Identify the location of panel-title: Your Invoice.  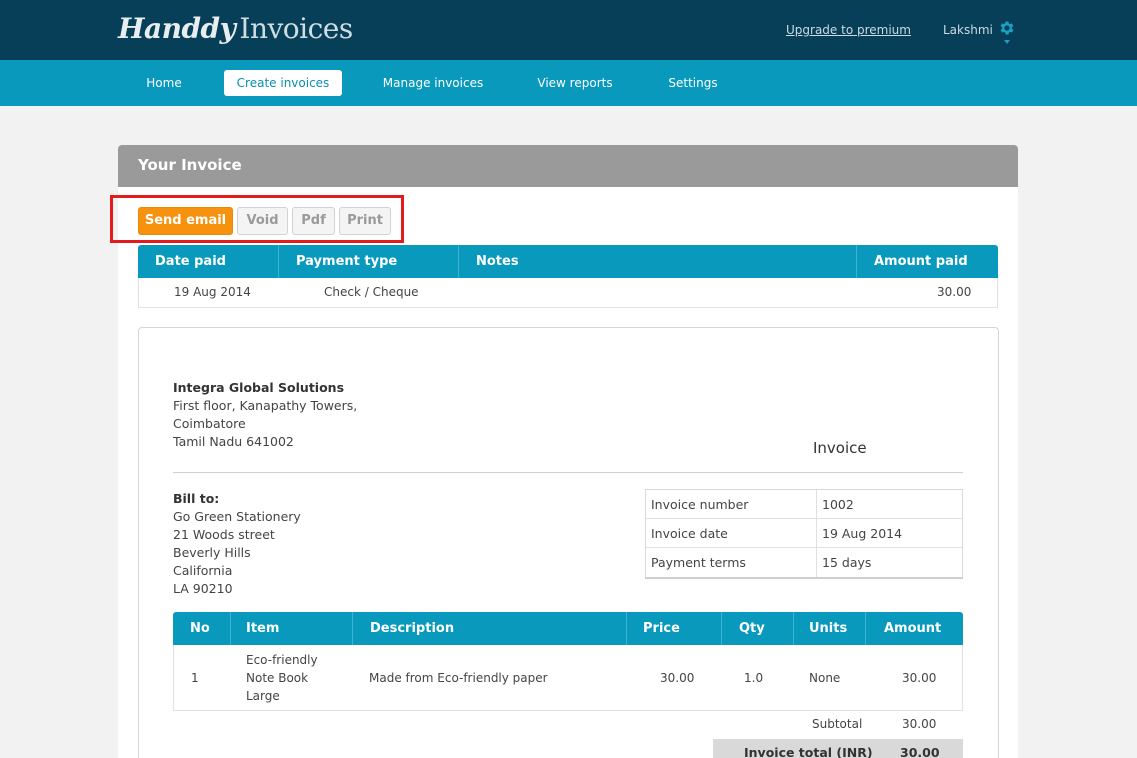
(190, 165).